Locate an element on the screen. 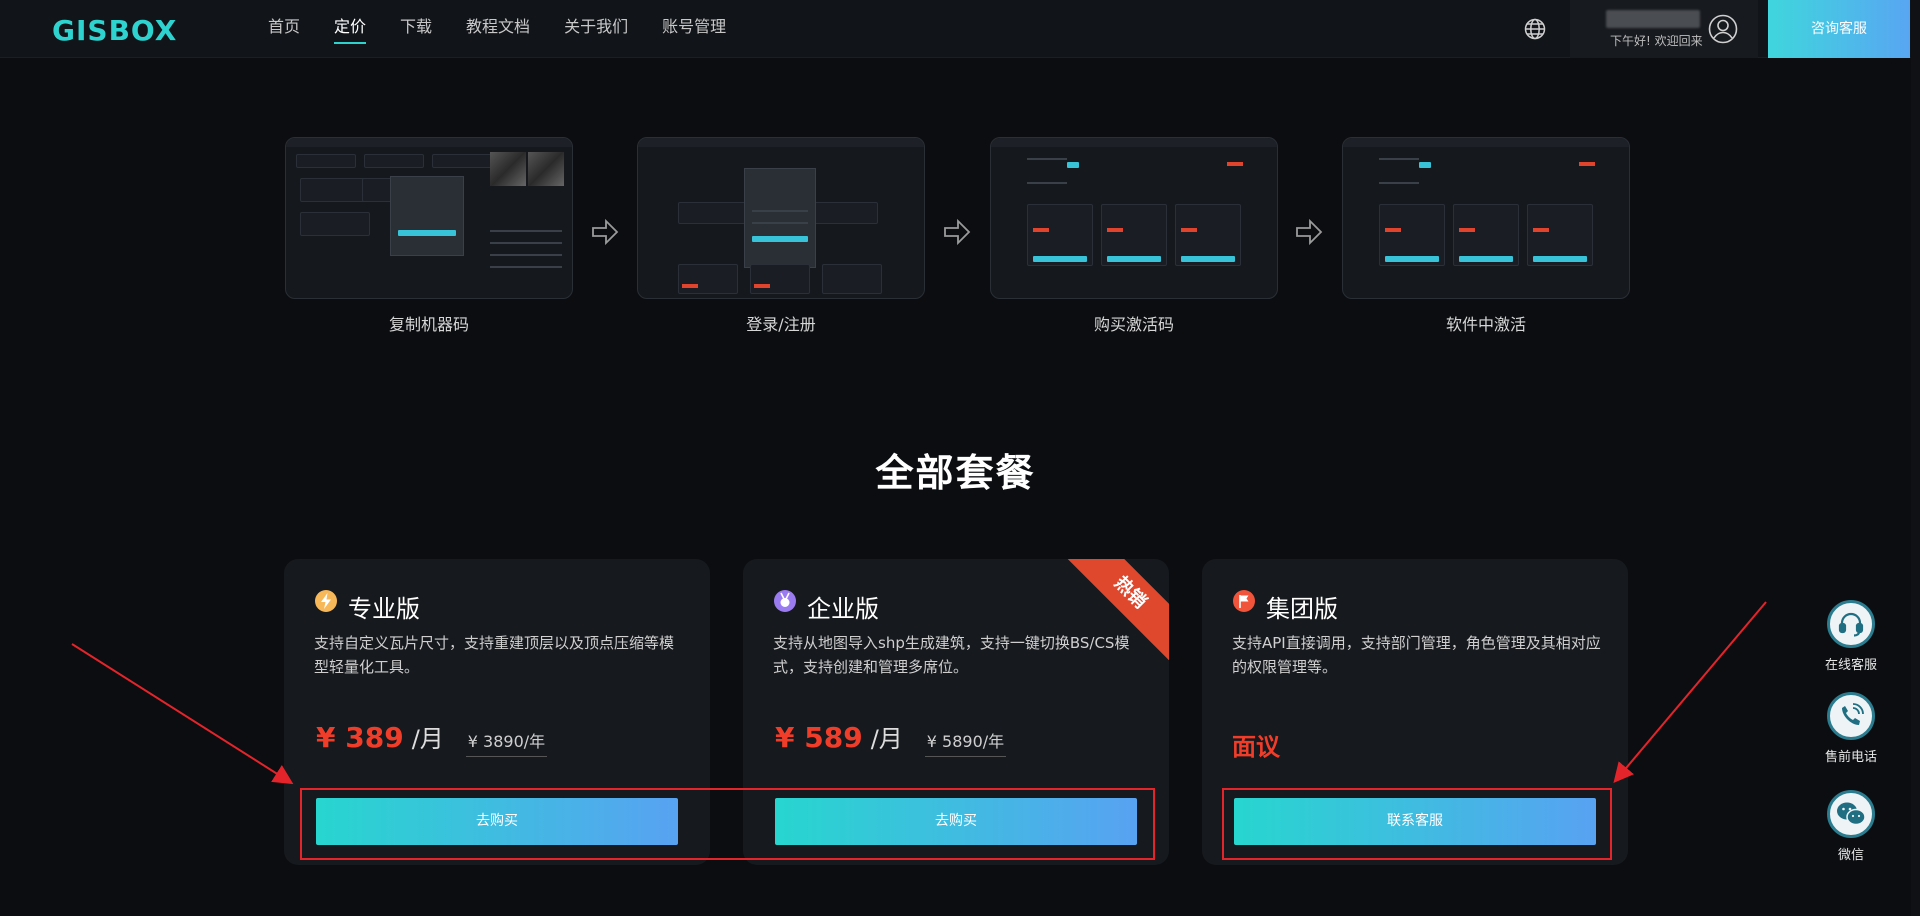  phone-icon is located at coordinates (1853, 714).